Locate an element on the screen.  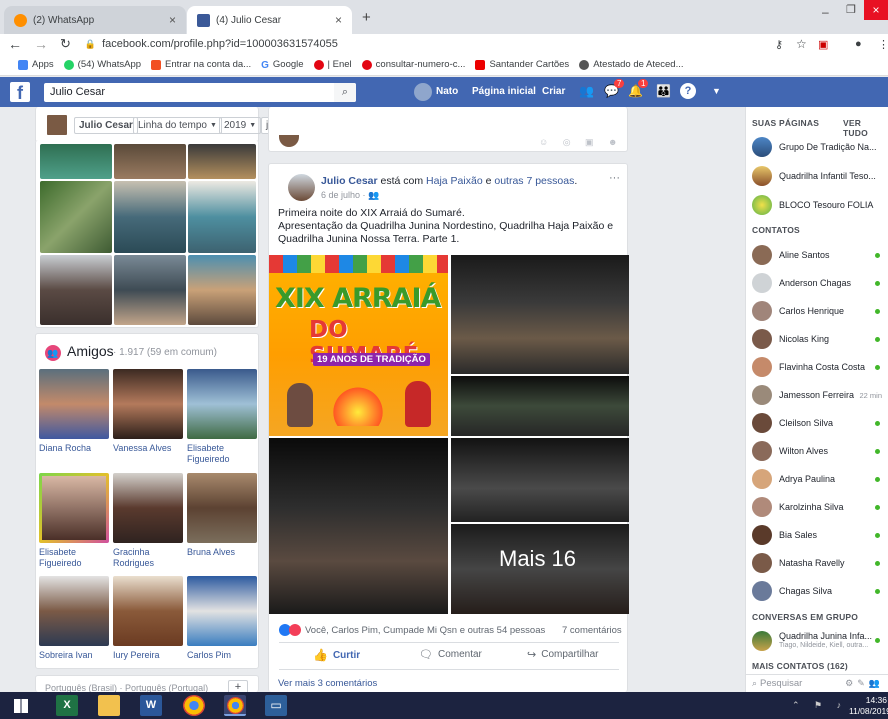
friend-name: Iury Pereira is located at coordinates (136, 655).